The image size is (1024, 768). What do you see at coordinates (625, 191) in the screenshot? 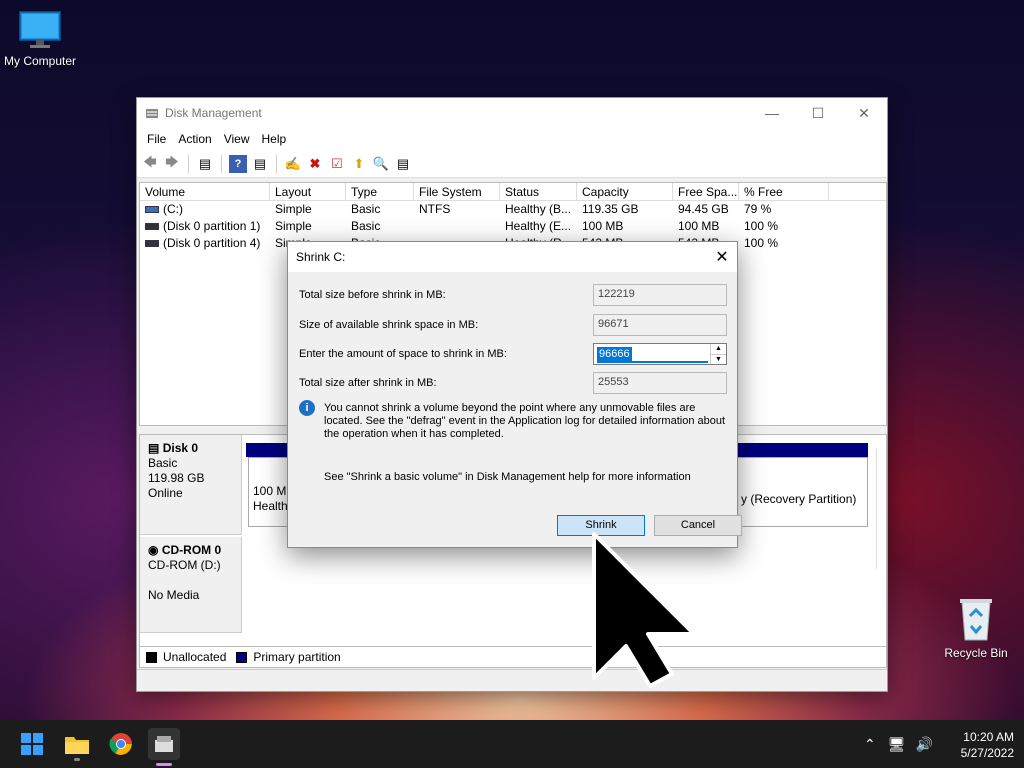
I see `column-capacity: Capacity` at bounding box center [625, 191].